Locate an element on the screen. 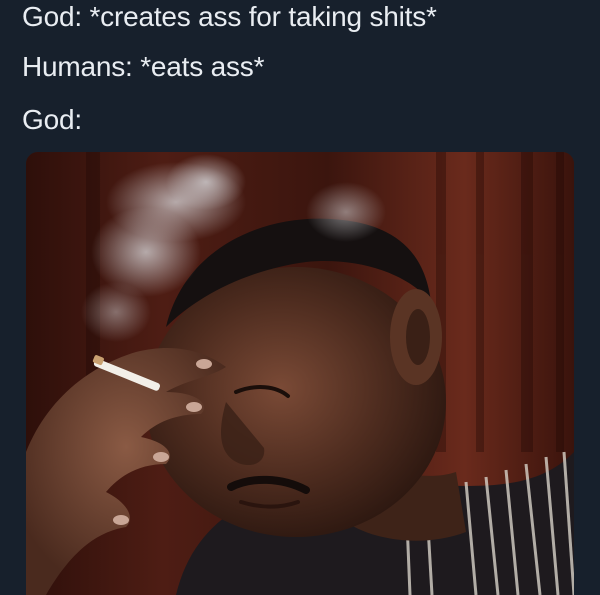 This screenshot has height=595, width=600. caption-line-humans: Humans: *eats ass* is located at coordinates (143, 66).